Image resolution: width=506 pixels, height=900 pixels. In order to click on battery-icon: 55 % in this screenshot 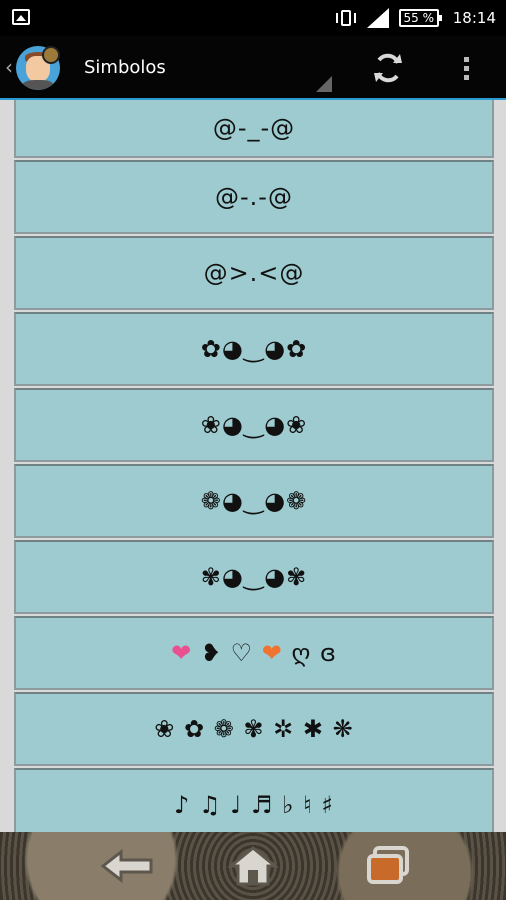, I will do `click(420, 18)`.